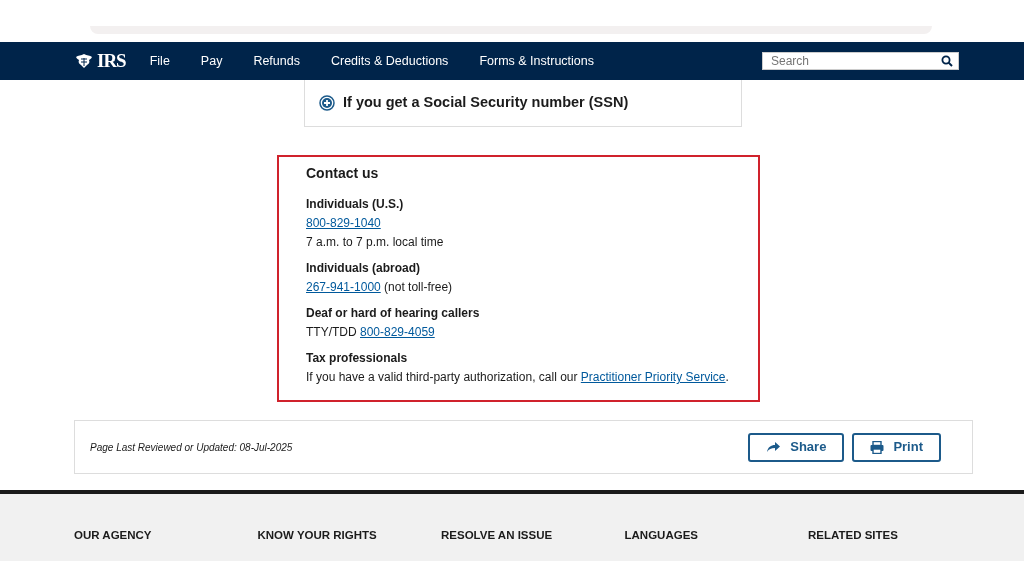 The image size is (1024, 576). Describe the element at coordinates (389, 61) in the screenshot. I see `nav-link: Credits & Deductions` at that location.